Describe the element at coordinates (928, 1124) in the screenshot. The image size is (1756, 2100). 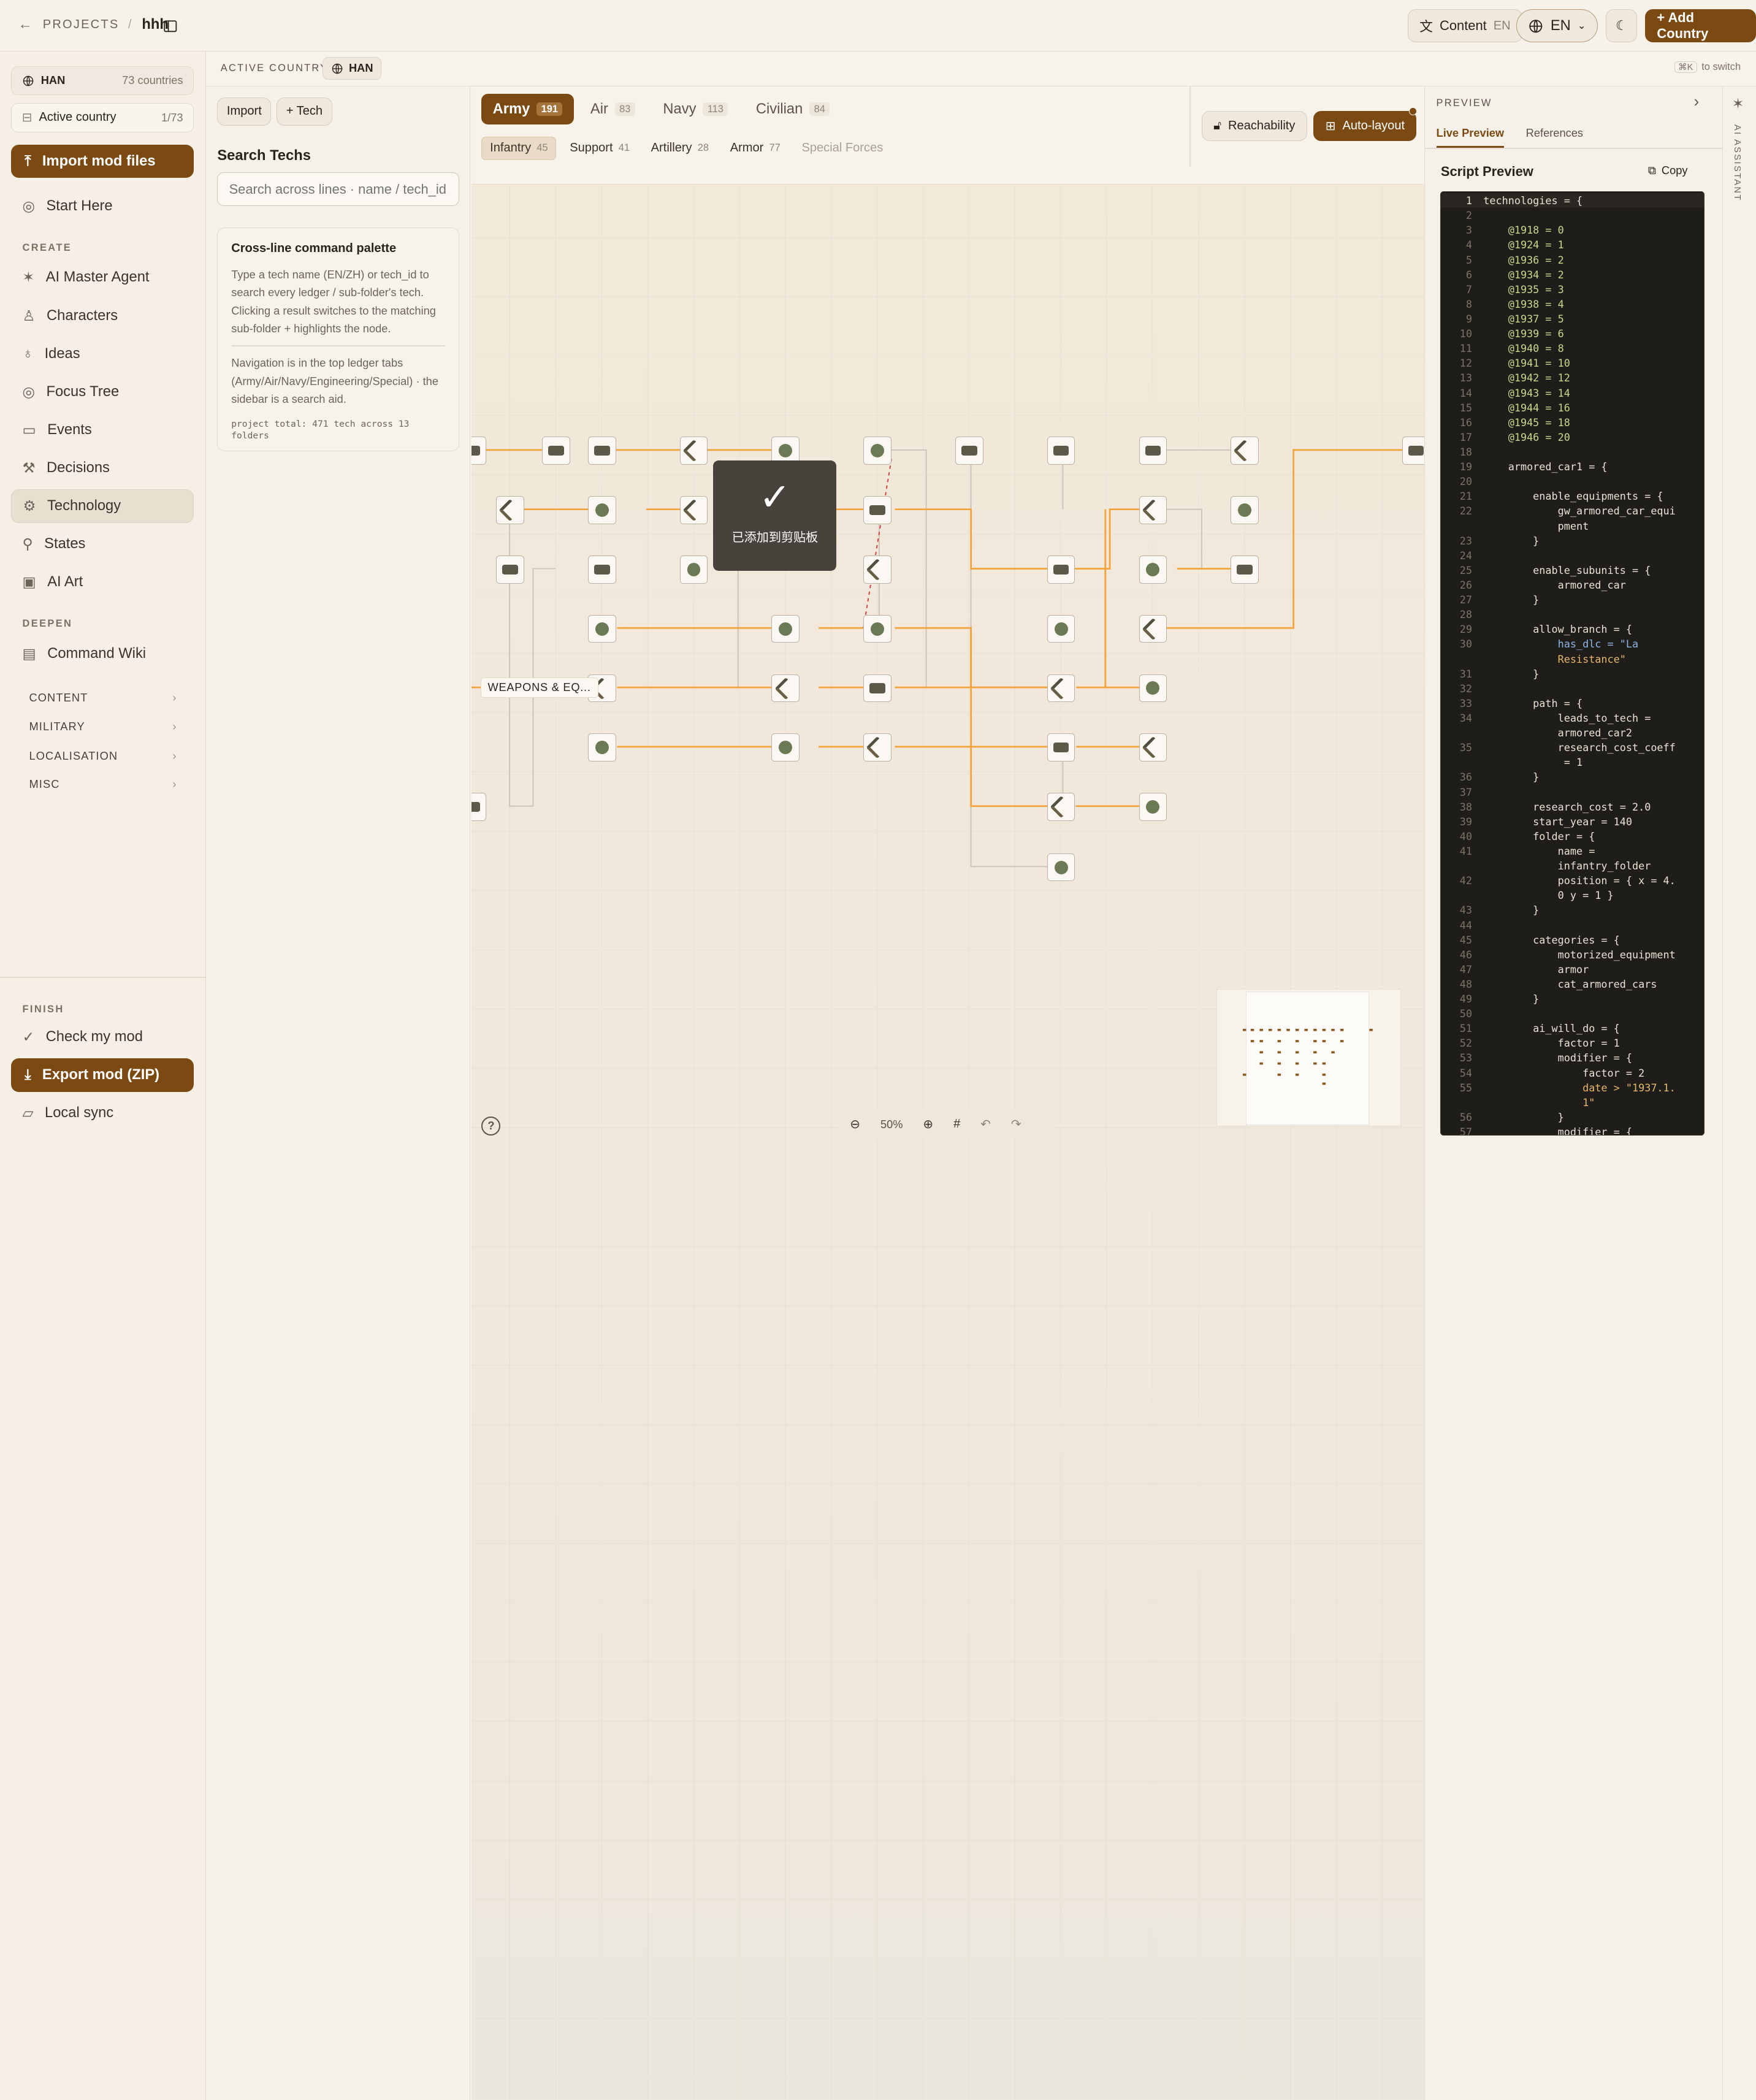
I see `zoom-in-icon: ⊕` at that location.